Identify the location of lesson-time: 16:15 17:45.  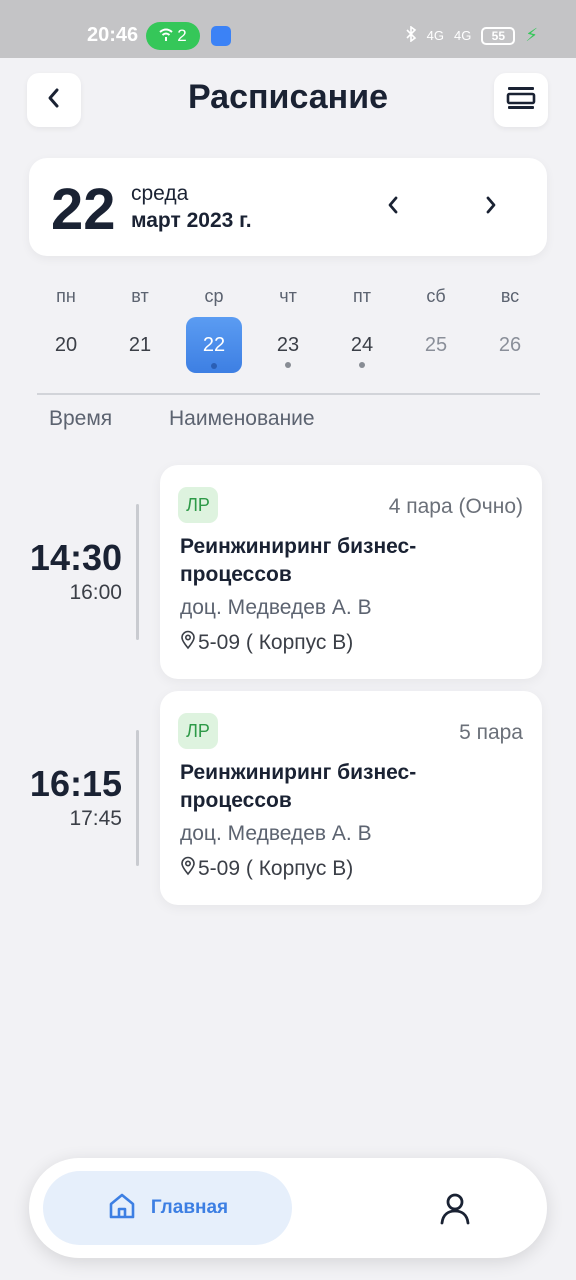
(61, 797).